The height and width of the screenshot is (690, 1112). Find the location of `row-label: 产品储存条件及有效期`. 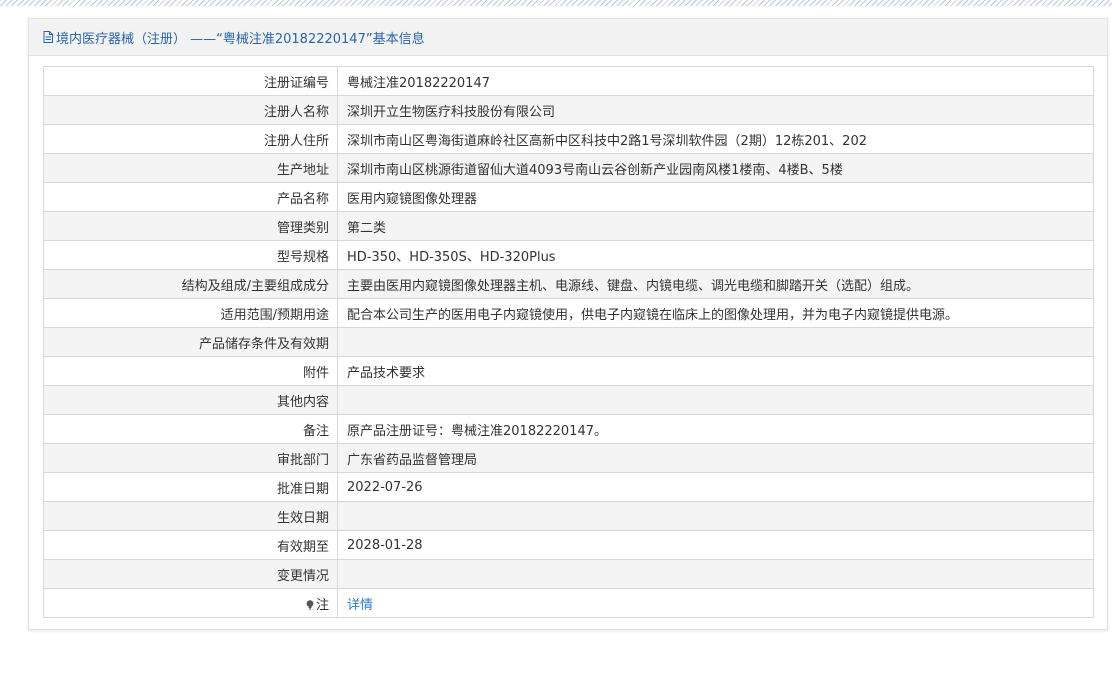

row-label: 产品储存条件及有效期 is located at coordinates (190, 342).